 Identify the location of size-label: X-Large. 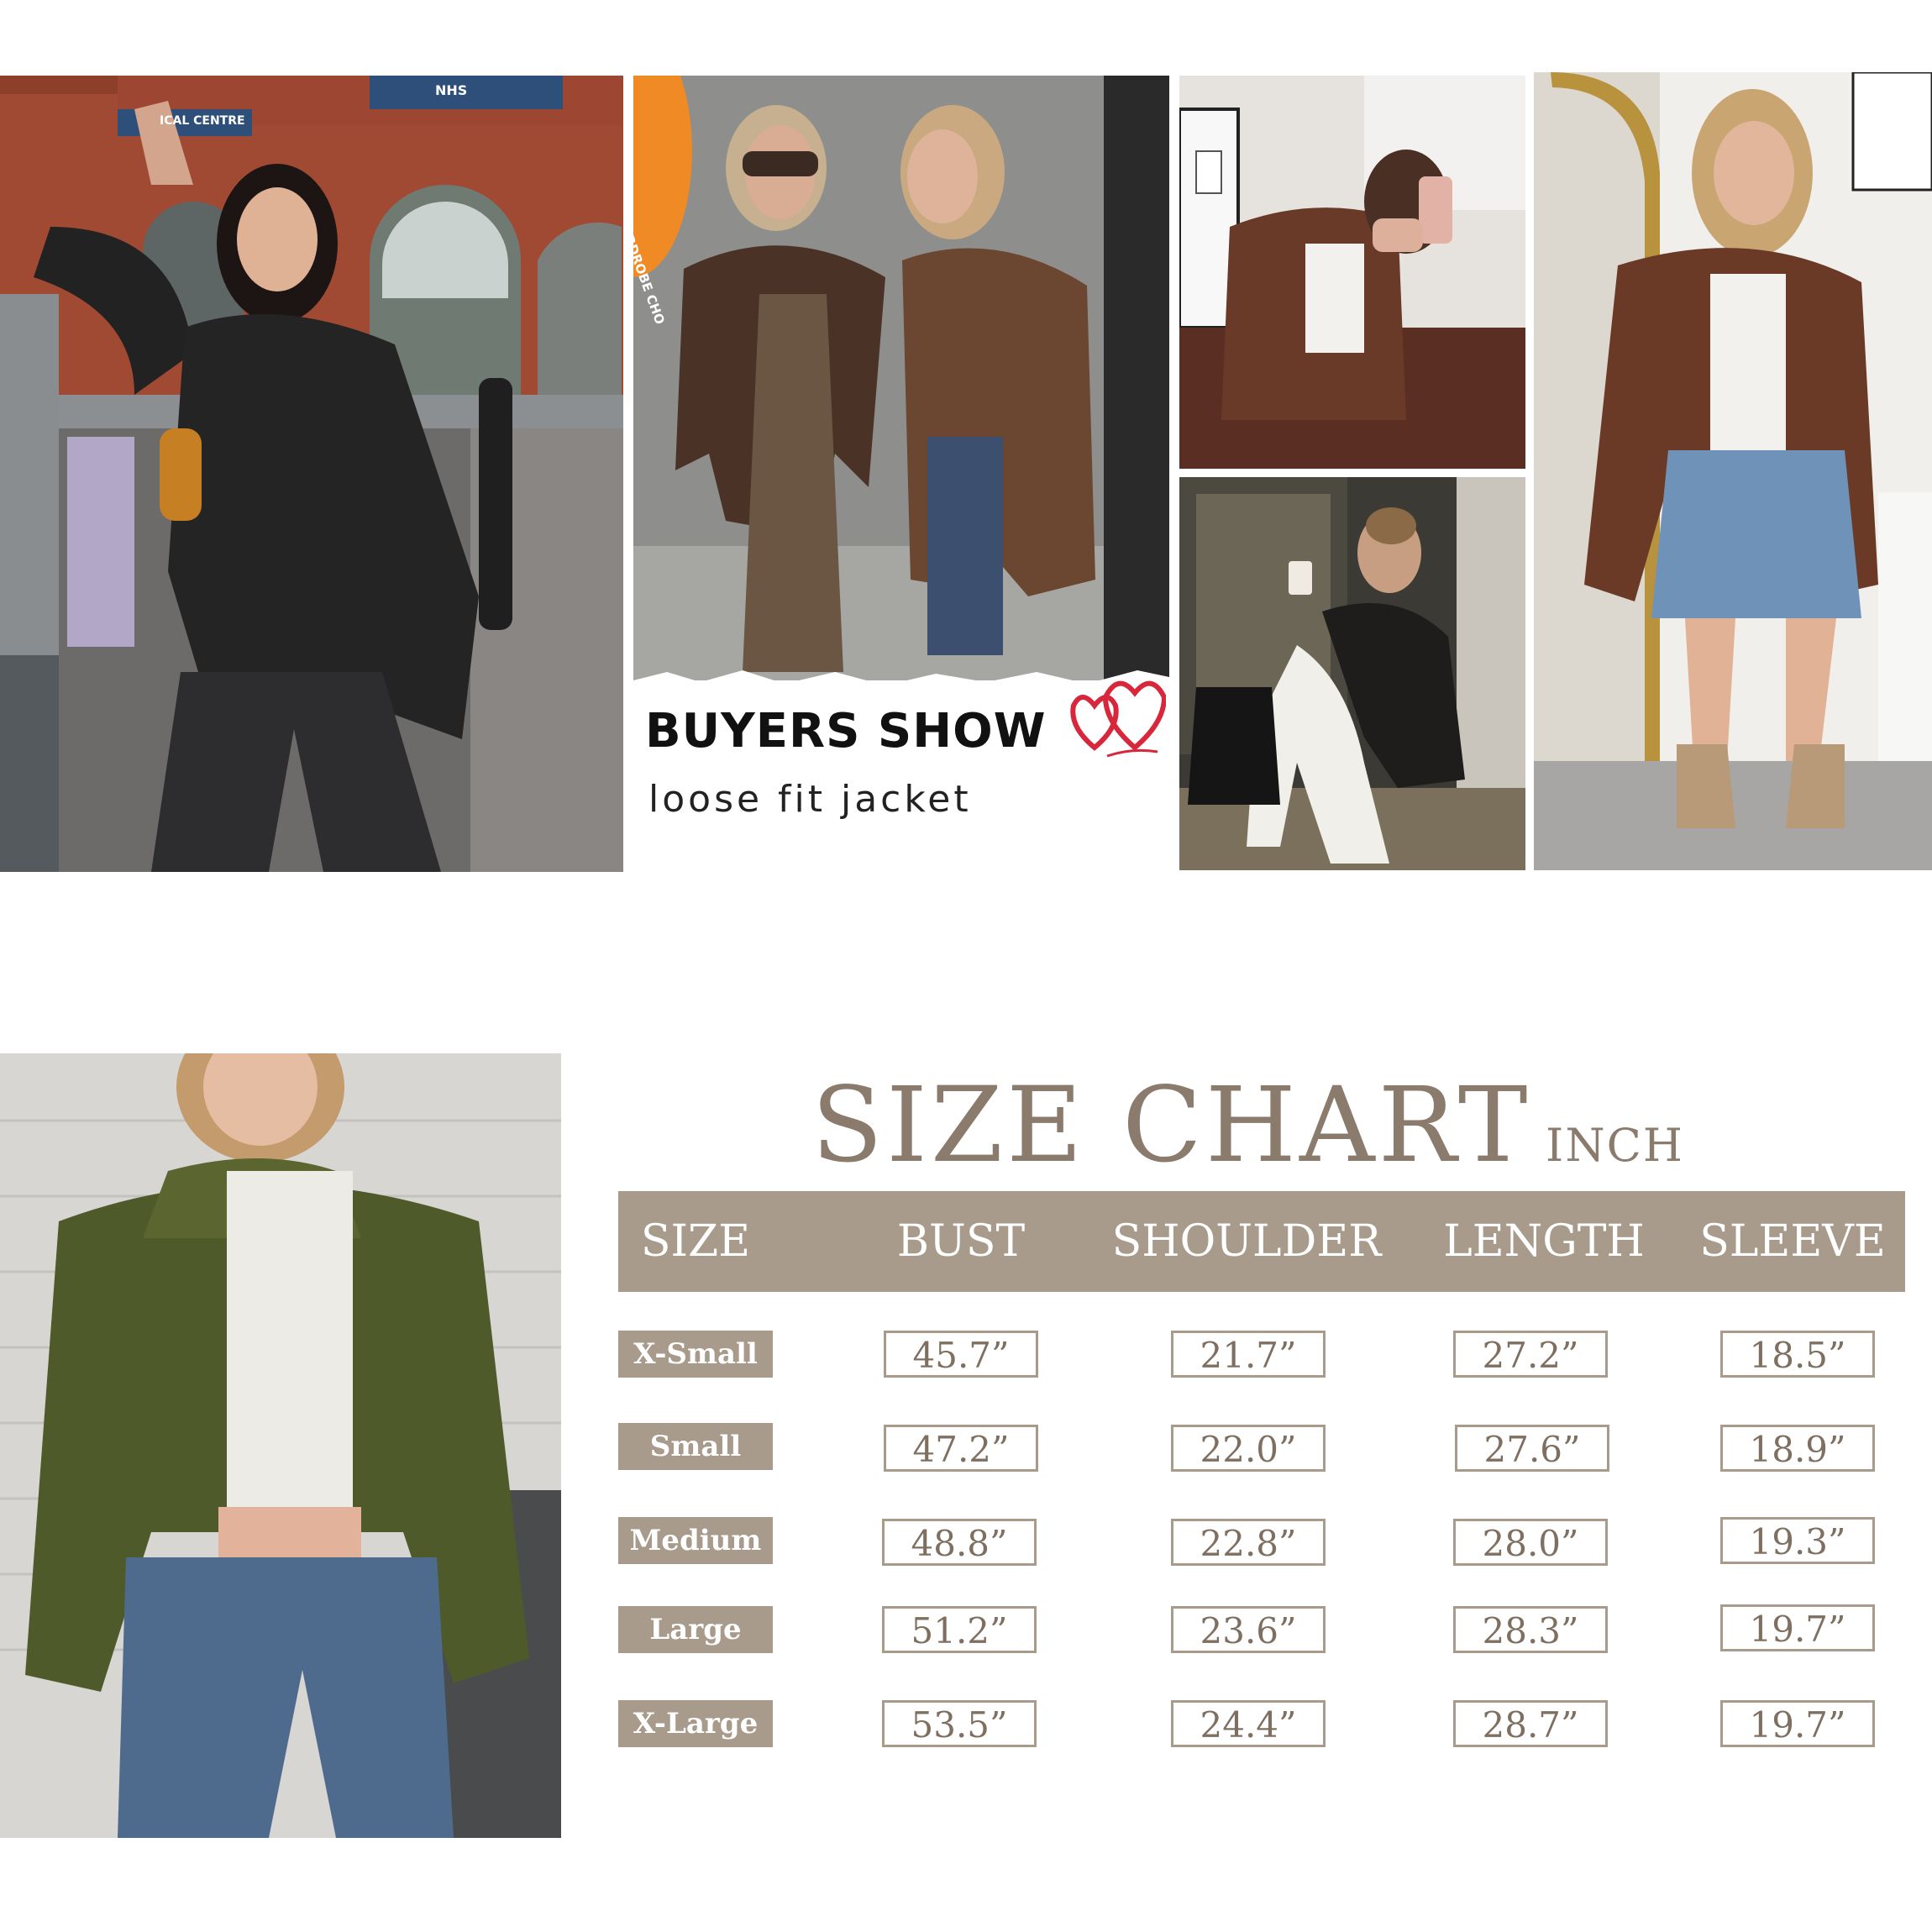
(695, 1723).